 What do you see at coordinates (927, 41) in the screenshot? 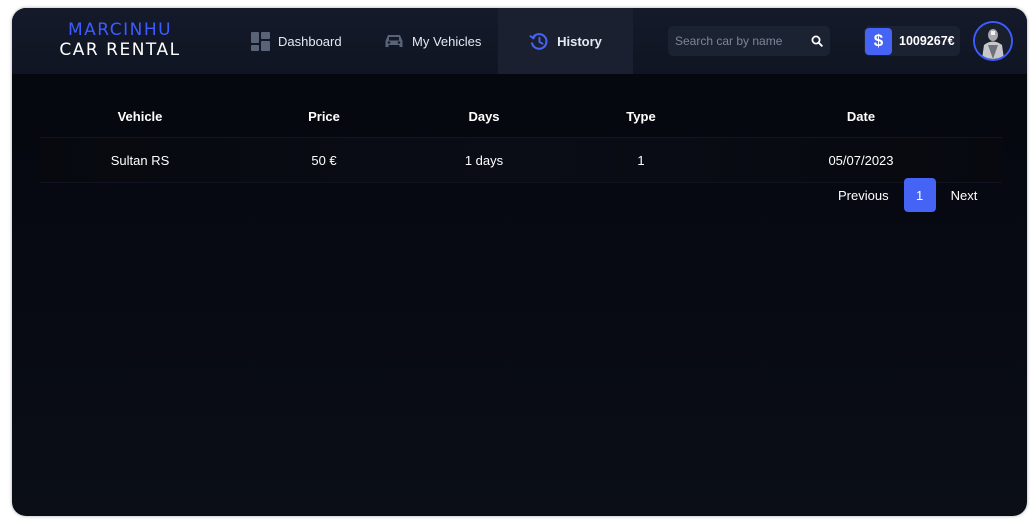
I see `balance-amount: 1009267€` at bounding box center [927, 41].